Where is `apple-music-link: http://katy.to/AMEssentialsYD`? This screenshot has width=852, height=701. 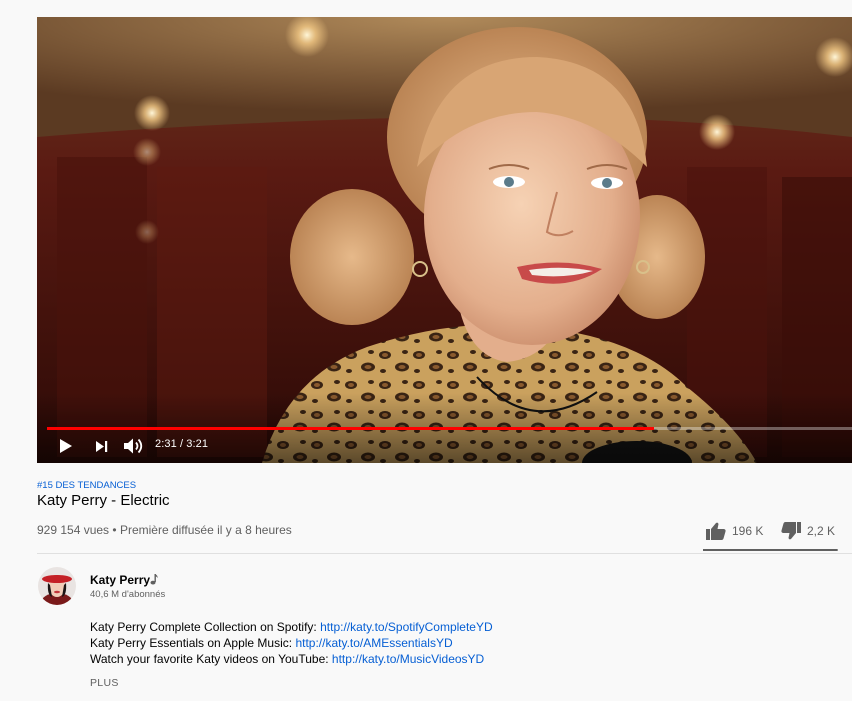
apple-music-link: http://katy.to/AMEssentialsYD is located at coordinates (373, 643).